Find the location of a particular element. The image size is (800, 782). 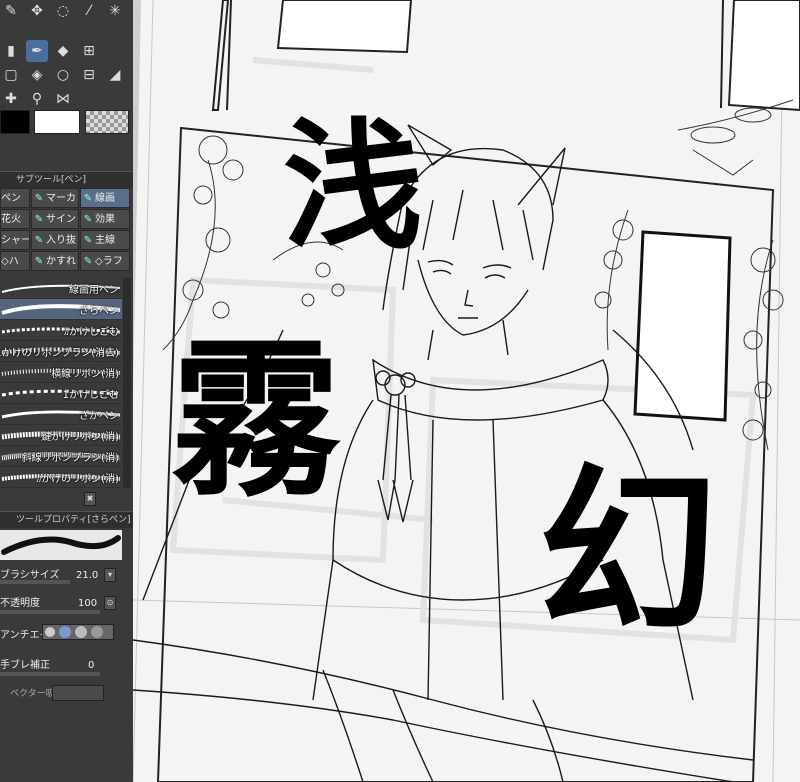

antialias-medium-icon is located at coordinates (81, 632).